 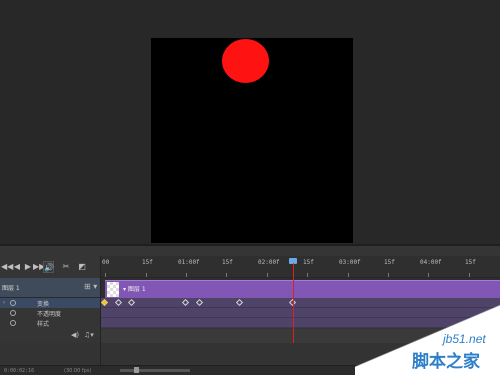 What do you see at coordinates (446, 362) in the screenshot?
I see `watermark-text: 脚本之家` at bounding box center [446, 362].